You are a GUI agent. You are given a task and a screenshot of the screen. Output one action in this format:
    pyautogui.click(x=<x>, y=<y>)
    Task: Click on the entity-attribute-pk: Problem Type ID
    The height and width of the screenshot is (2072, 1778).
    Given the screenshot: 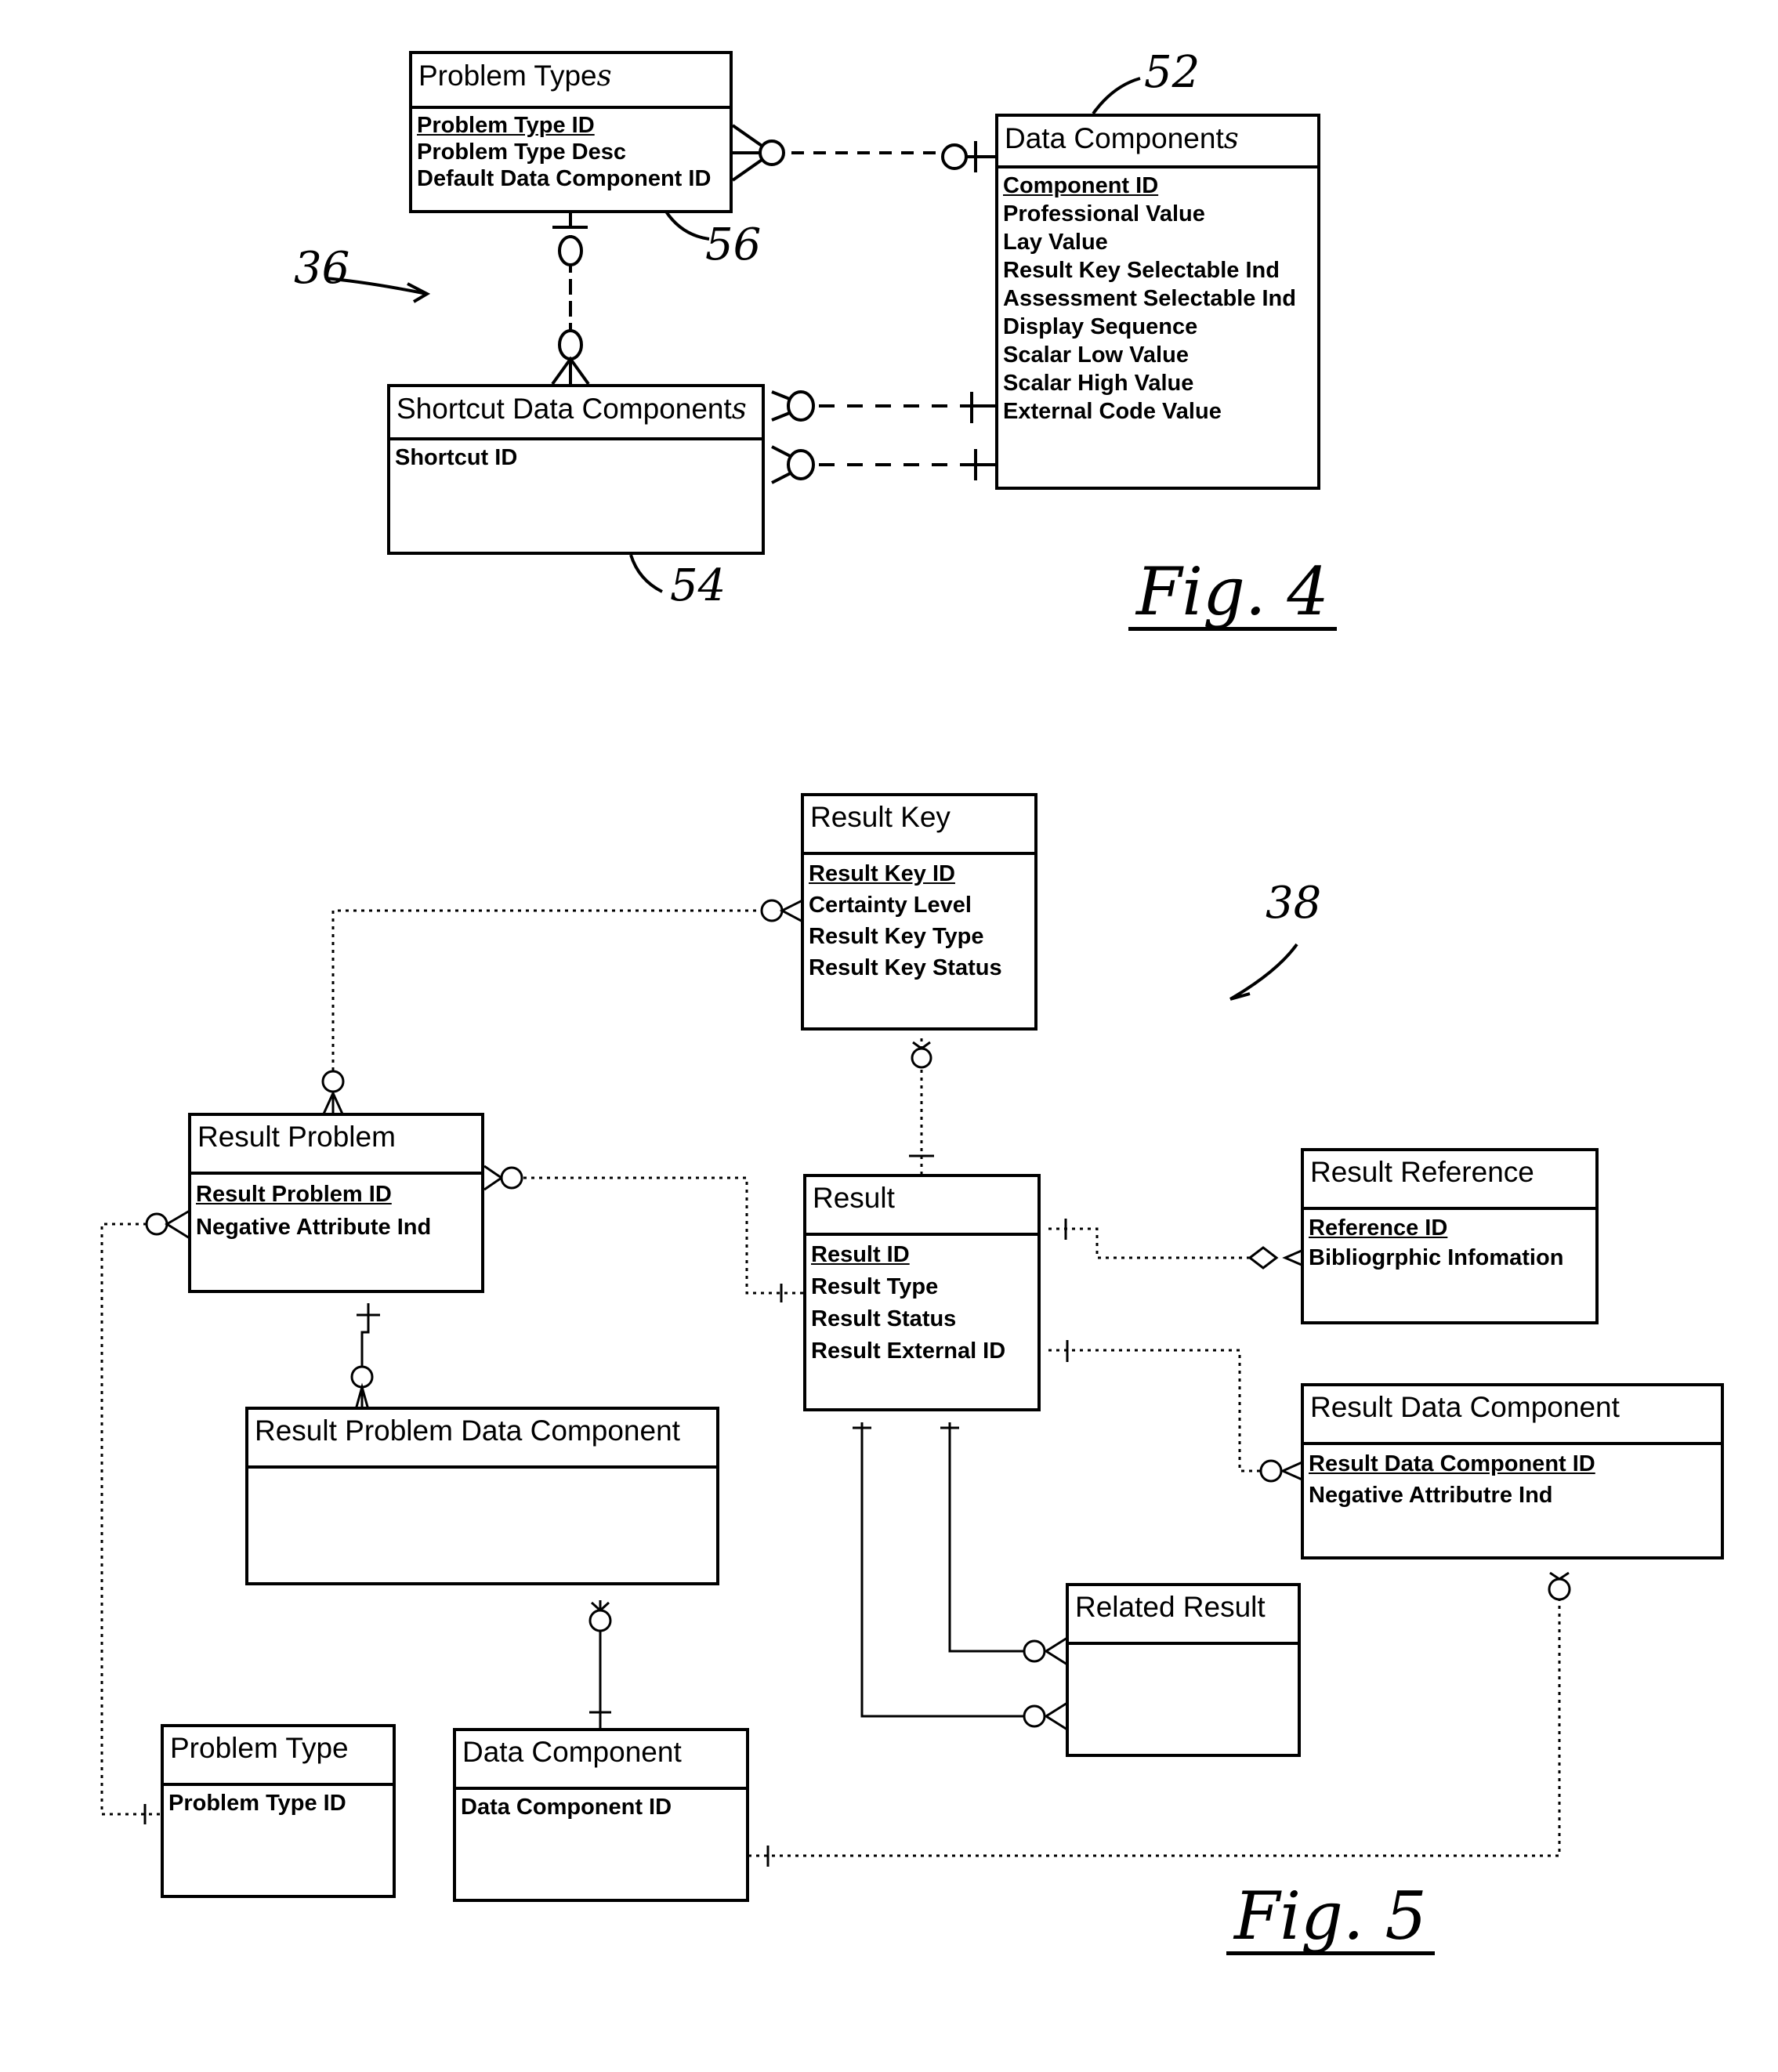 What is the action you would take?
    pyautogui.click(x=506, y=126)
    